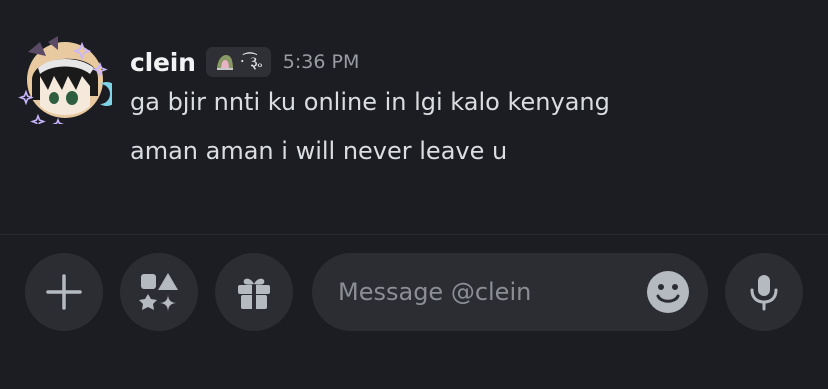  Describe the element at coordinates (319, 151) in the screenshot. I see `message-text: aman aman i will never leave u` at that location.